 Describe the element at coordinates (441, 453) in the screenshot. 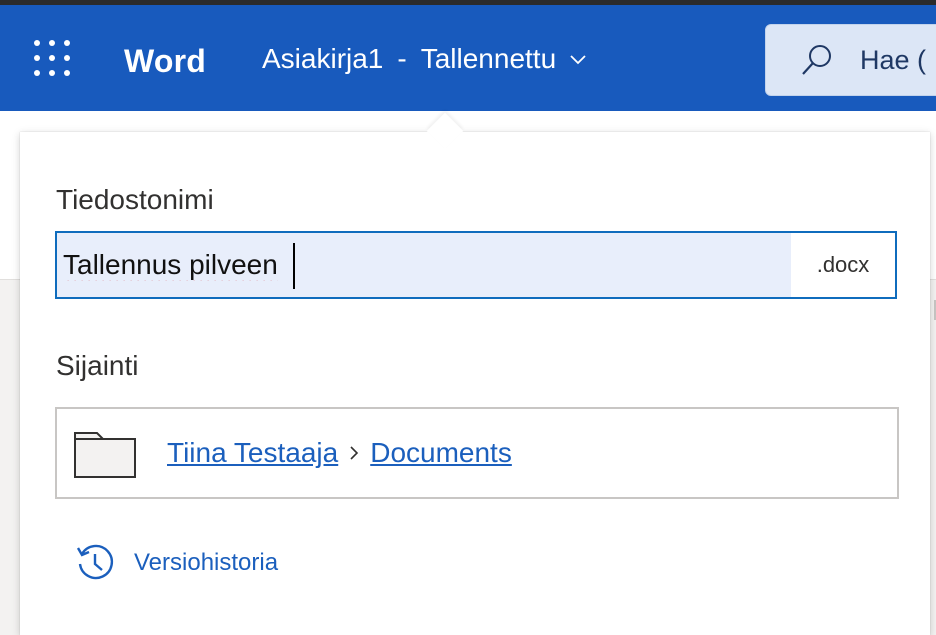

I see `breadcrumb-documents: Documents` at that location.